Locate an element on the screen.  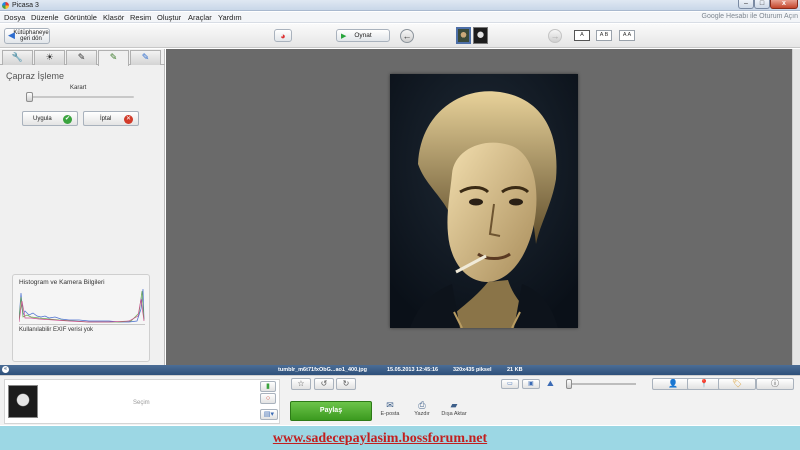
cancel-button: İptal ✕ is located at coordinates (111, 118).